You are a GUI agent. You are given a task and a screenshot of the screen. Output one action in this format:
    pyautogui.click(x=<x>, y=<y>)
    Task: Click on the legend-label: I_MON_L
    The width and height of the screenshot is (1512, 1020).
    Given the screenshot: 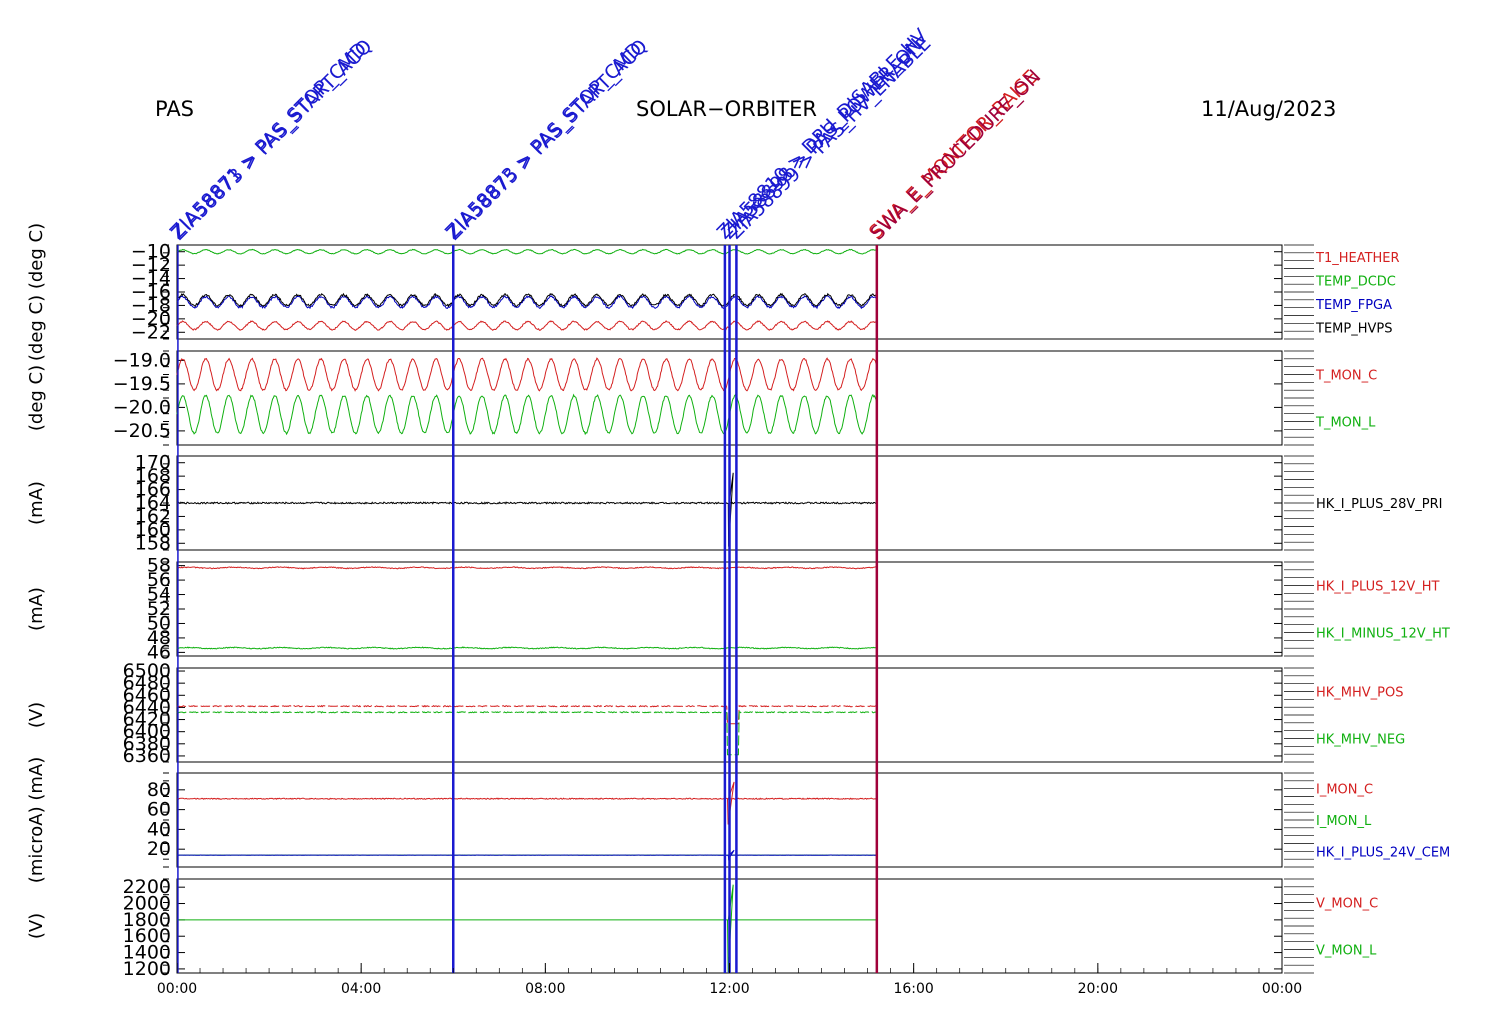 What is the action you would take?
    pyautogui.click(x=1344, y=821)
    